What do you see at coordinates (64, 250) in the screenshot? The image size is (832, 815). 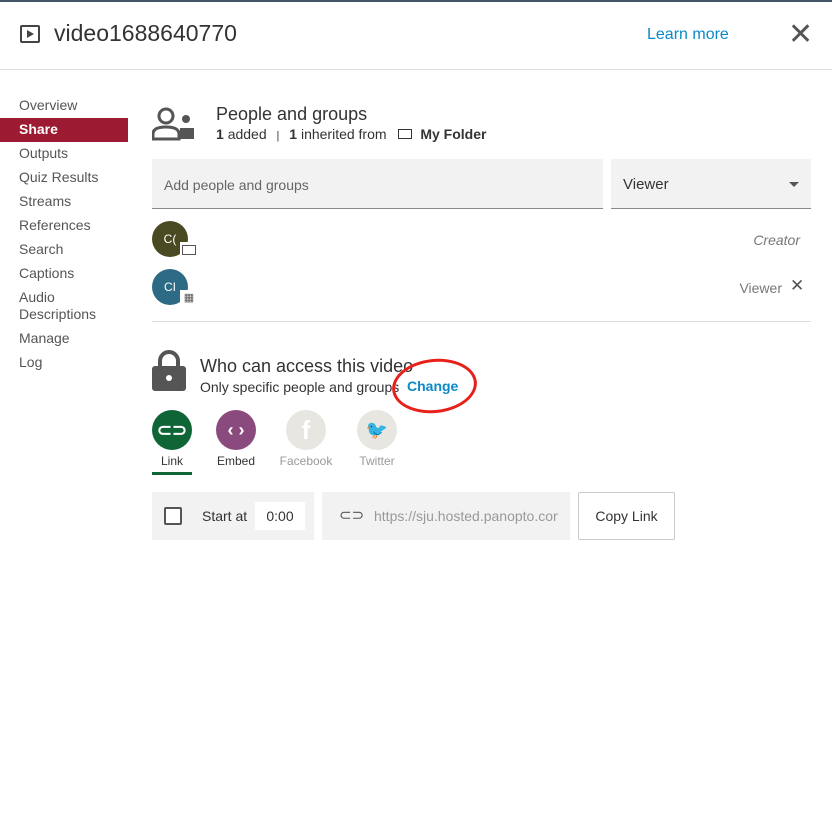 I see `nav-search: Search` at bounding box center [64, 250].